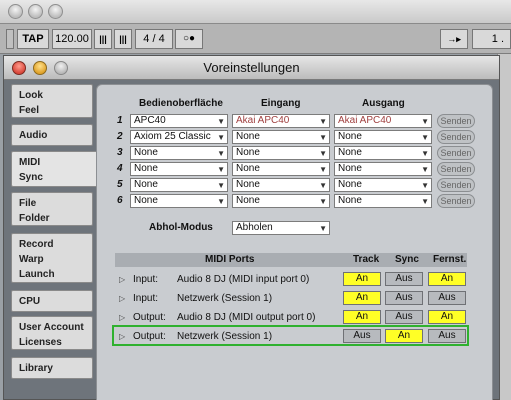  What do you see at coordinates (103, 39) in the screenshot?
I see `nudge-down-icon: |||` at bounding box center [103, 39].